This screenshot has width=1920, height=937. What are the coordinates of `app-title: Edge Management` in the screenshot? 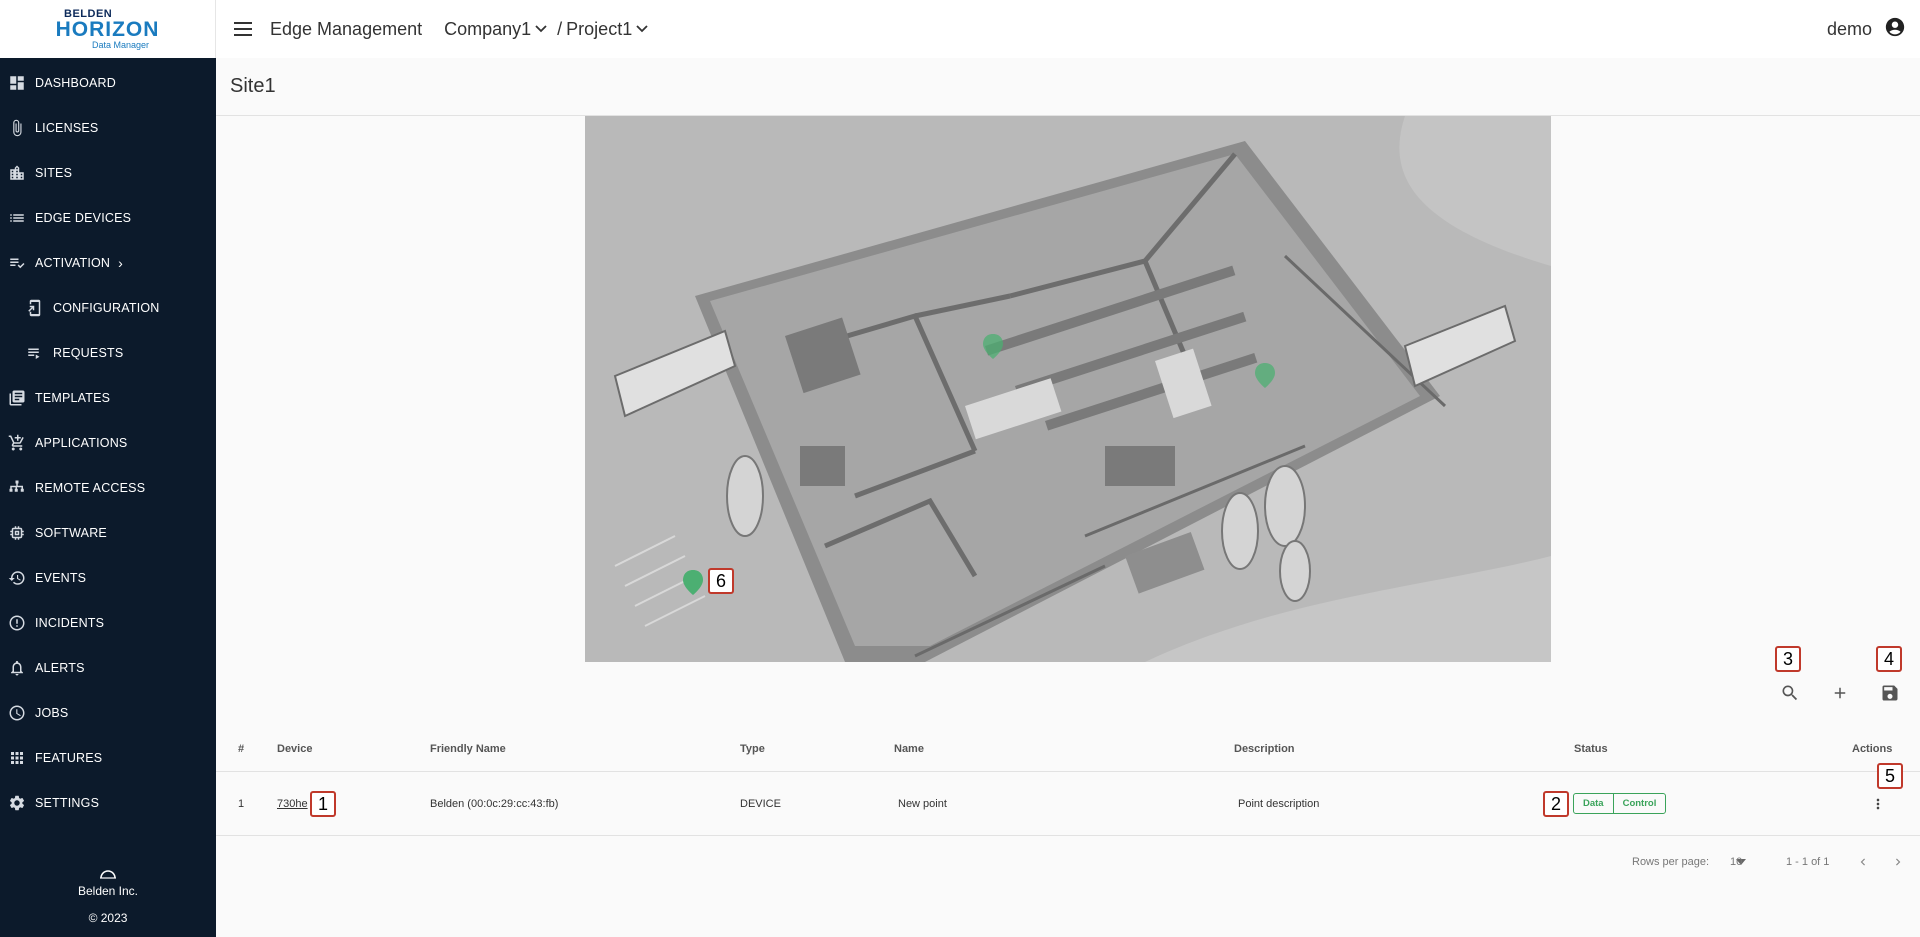 It's located at (346, 28).